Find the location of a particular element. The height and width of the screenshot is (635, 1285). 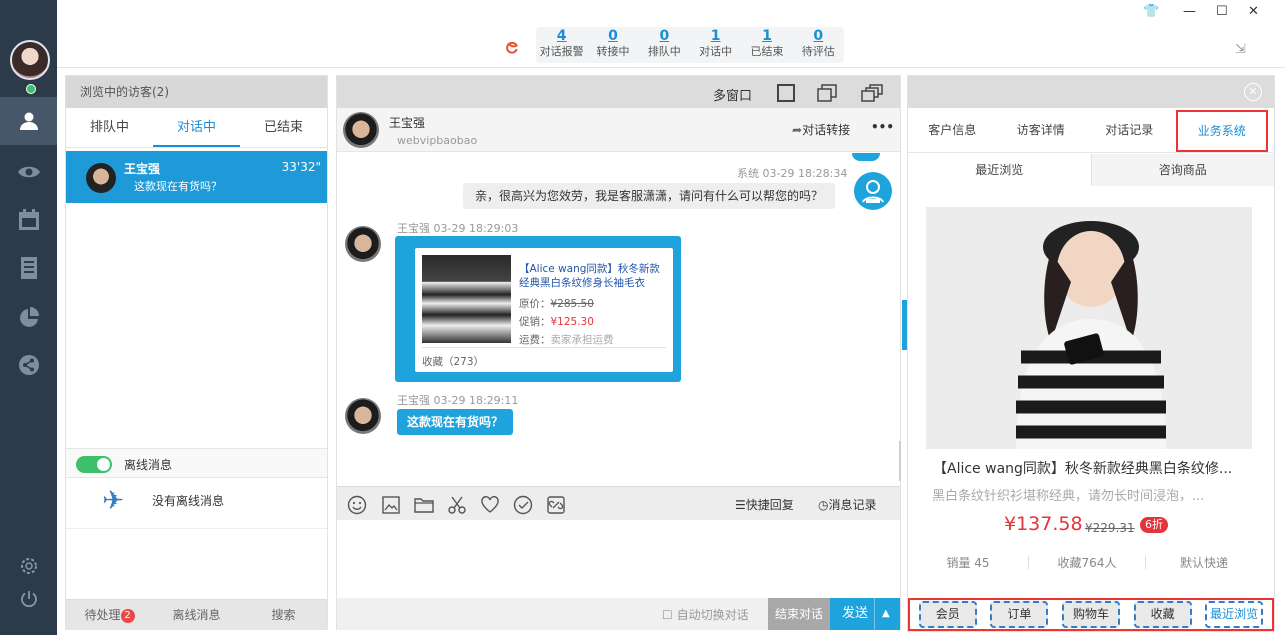

stat-chatting: 1 对话中 is located at coordinates (715, 45).